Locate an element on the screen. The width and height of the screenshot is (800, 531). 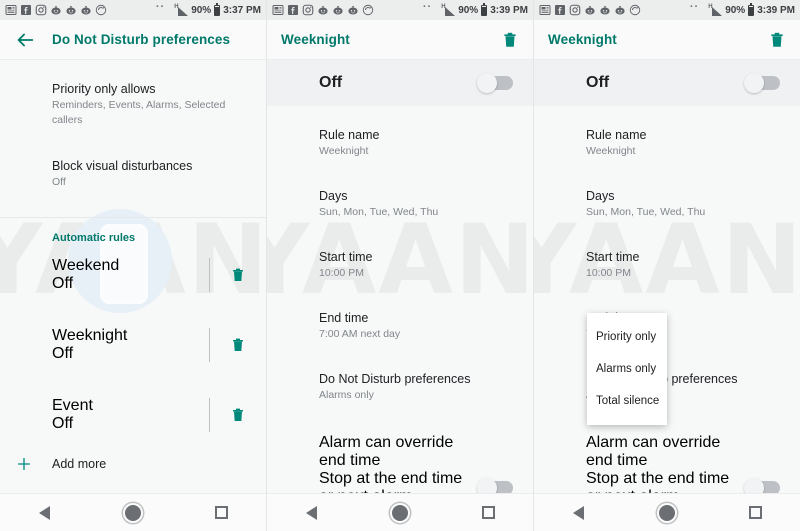
status-bar-system-icons: ·· H 90% 3:37 PM is located at coordinates (208, 8).